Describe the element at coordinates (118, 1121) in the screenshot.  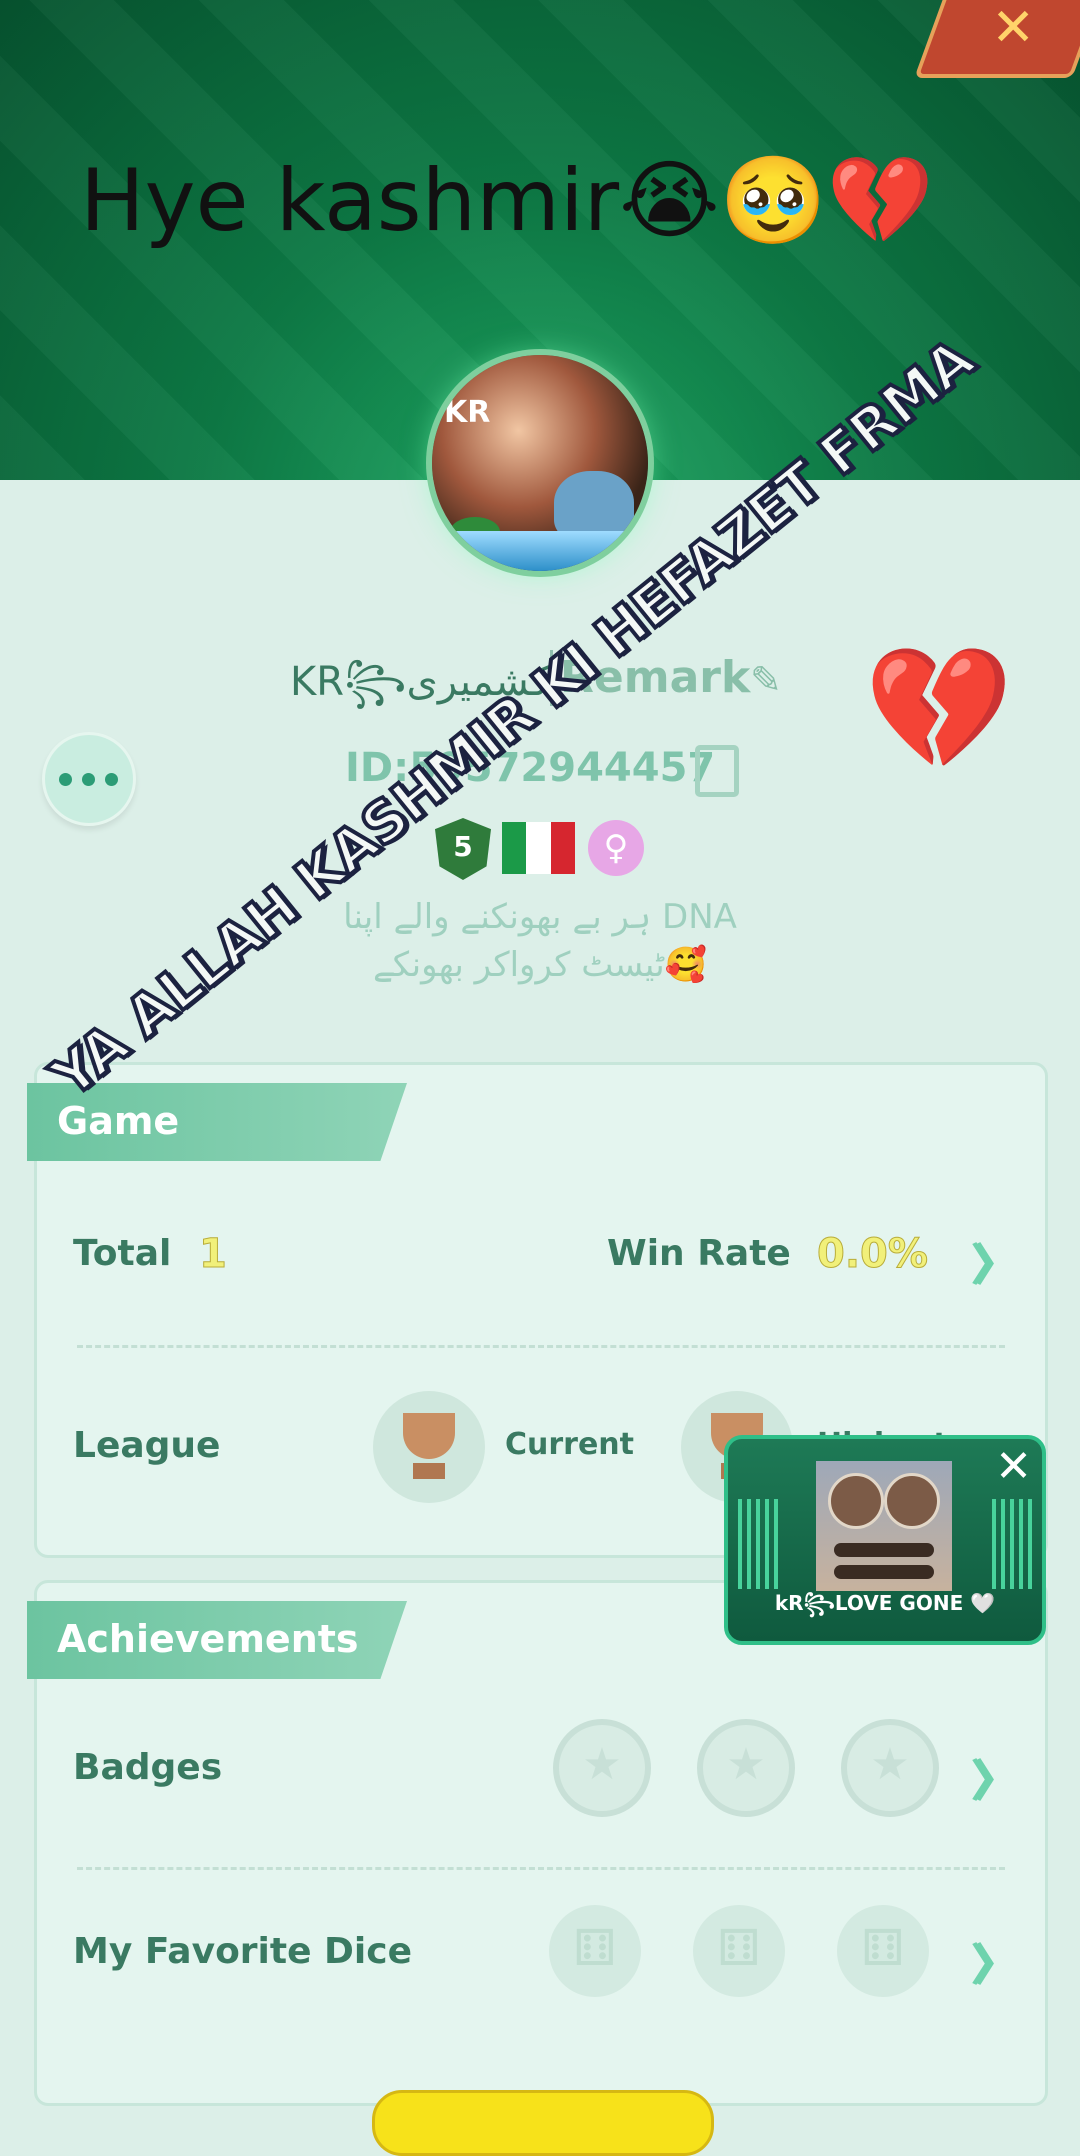
I see `game-section-title: Game` at that location.